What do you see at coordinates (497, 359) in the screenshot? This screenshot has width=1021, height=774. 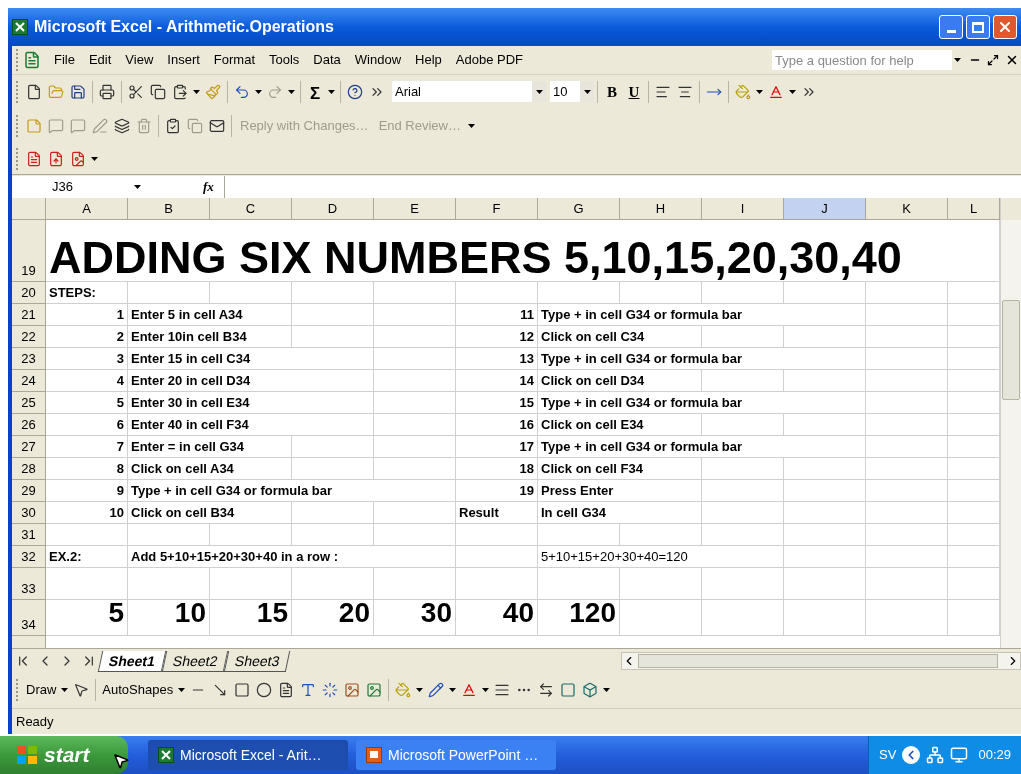 I see `table-cell: 13` at bounding box center [497, 359].